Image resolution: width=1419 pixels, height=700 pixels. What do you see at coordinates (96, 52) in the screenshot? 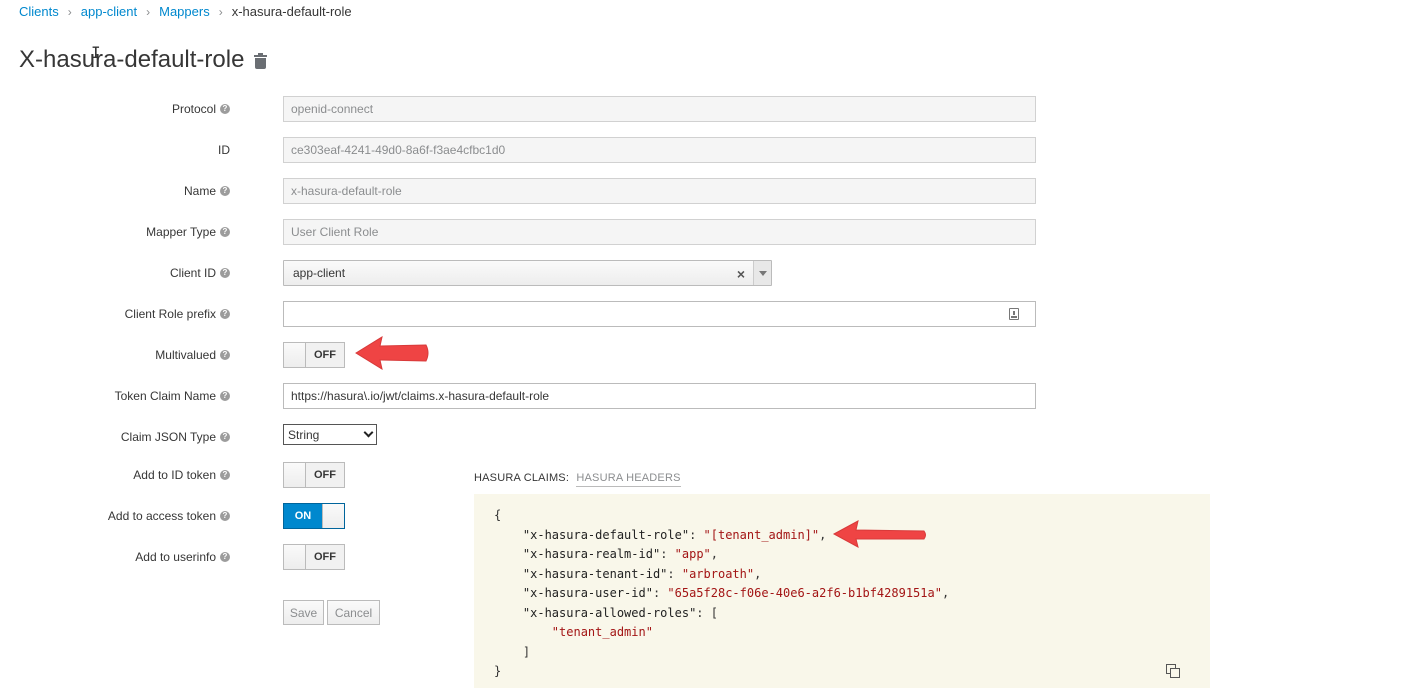
I see `text-cursor-icon: I` at bounding box center [96, 52].